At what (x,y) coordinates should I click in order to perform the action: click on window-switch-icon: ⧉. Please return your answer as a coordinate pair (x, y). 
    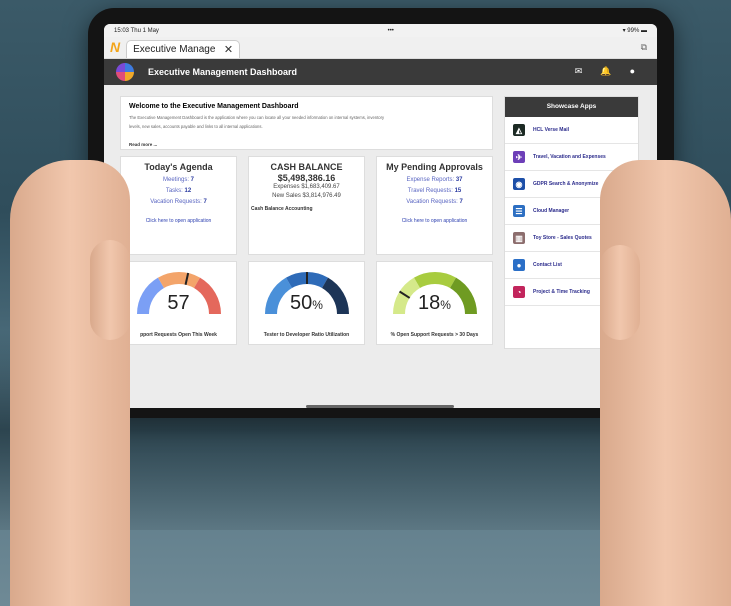
    Looking at the image, I should click on (644, 47).